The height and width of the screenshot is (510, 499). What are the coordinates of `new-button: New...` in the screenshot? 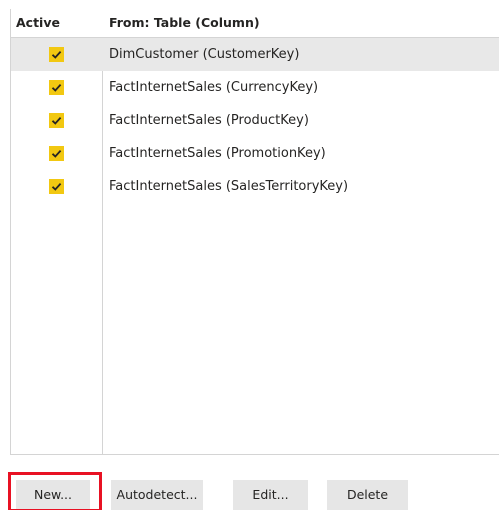 It's located at (53, 495).